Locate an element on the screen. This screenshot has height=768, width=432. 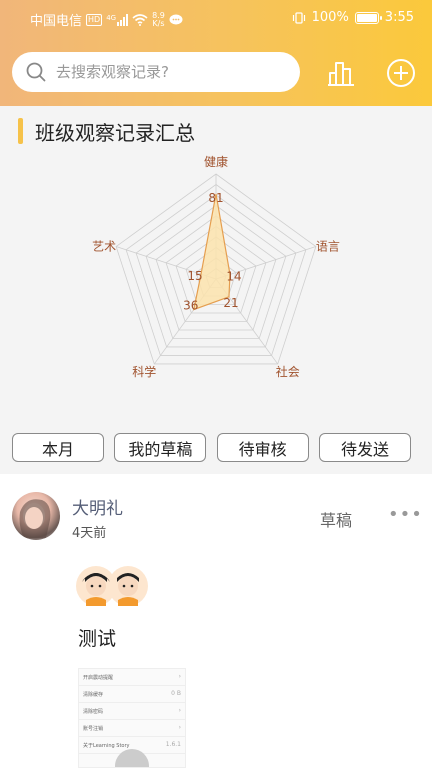
section-title: 班级观察记录汇总 is located at coordinates (115, 132).